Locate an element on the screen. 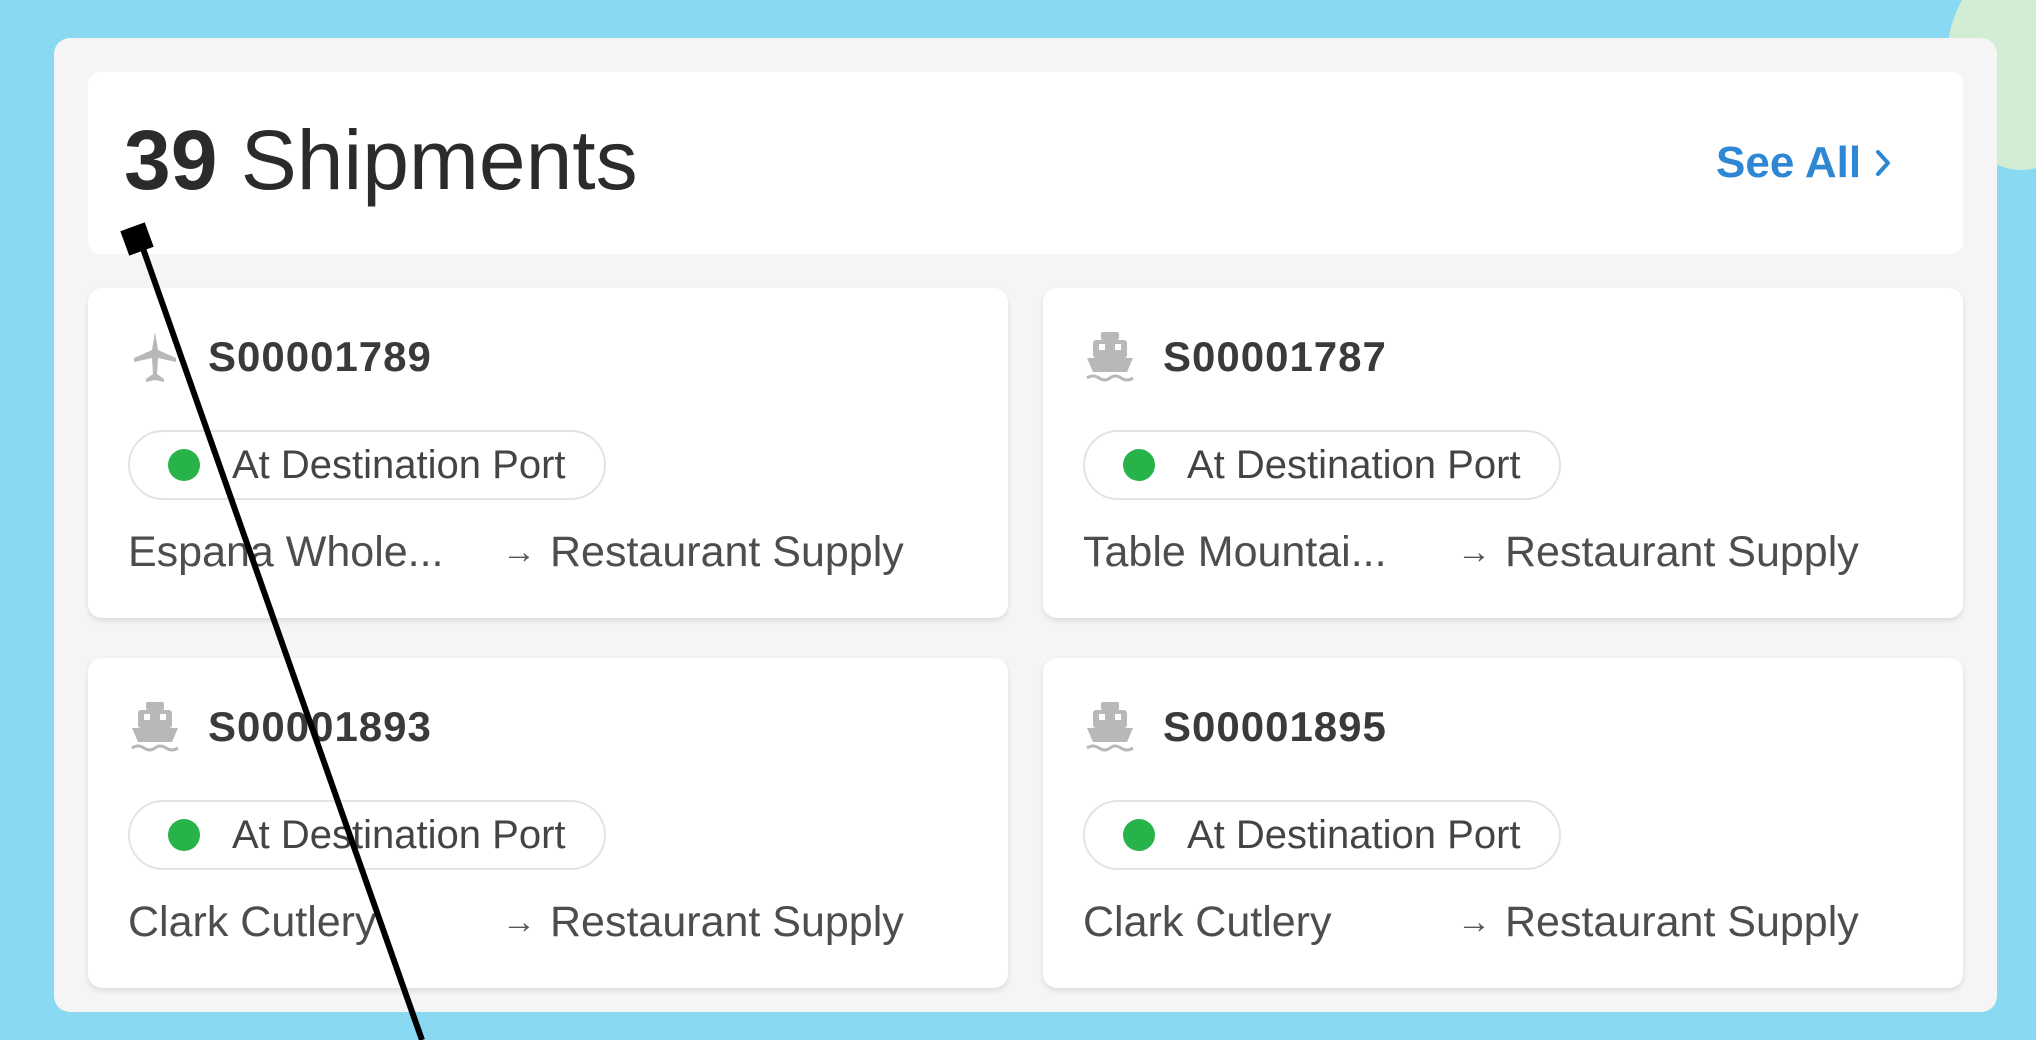 The image size is (2036, 1040). shipment-route: Table Mountai... → Restaurant Supply is located at coordinates (1471, 552).